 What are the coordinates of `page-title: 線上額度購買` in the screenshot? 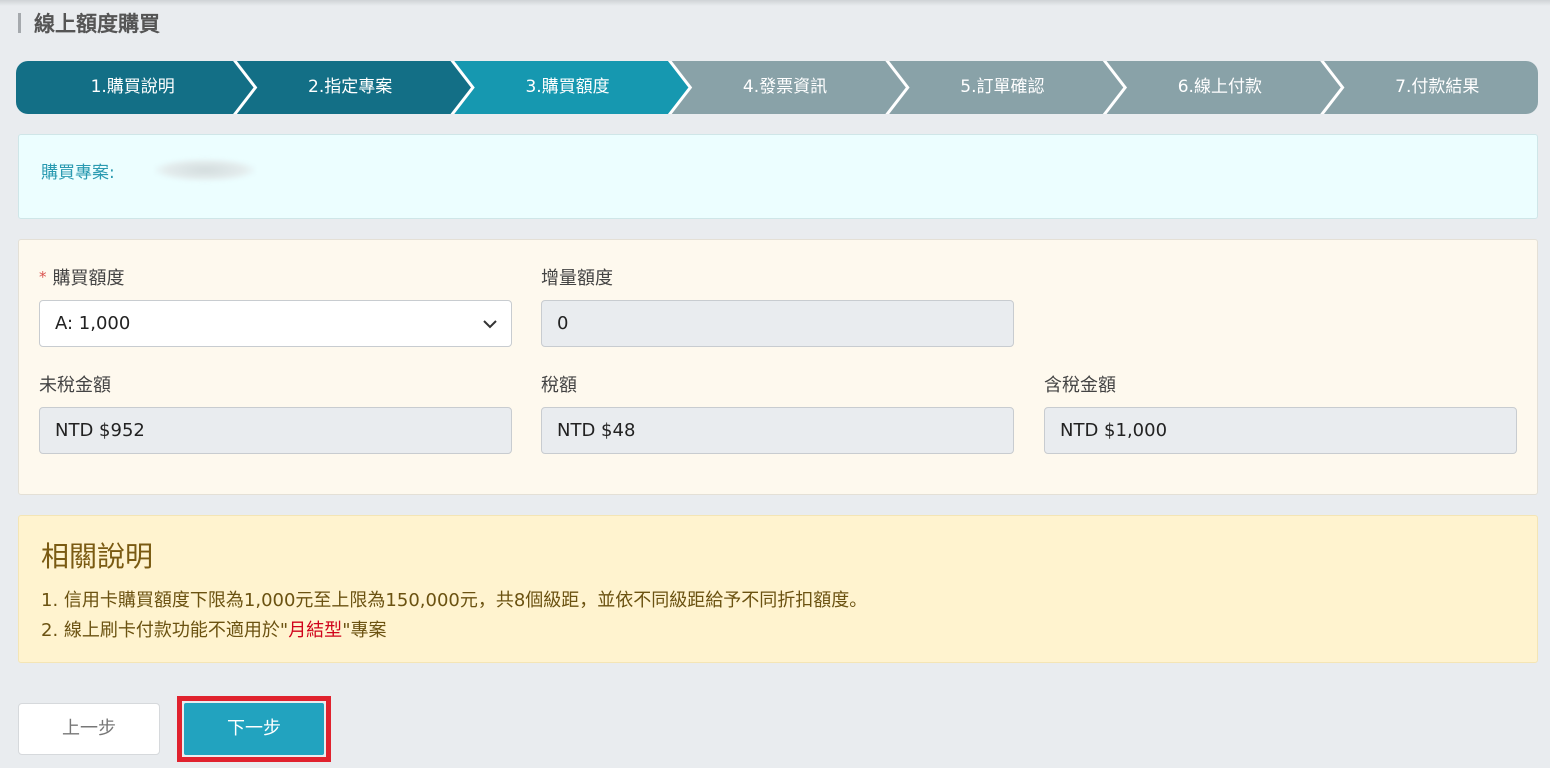 It's located at (89, 23).